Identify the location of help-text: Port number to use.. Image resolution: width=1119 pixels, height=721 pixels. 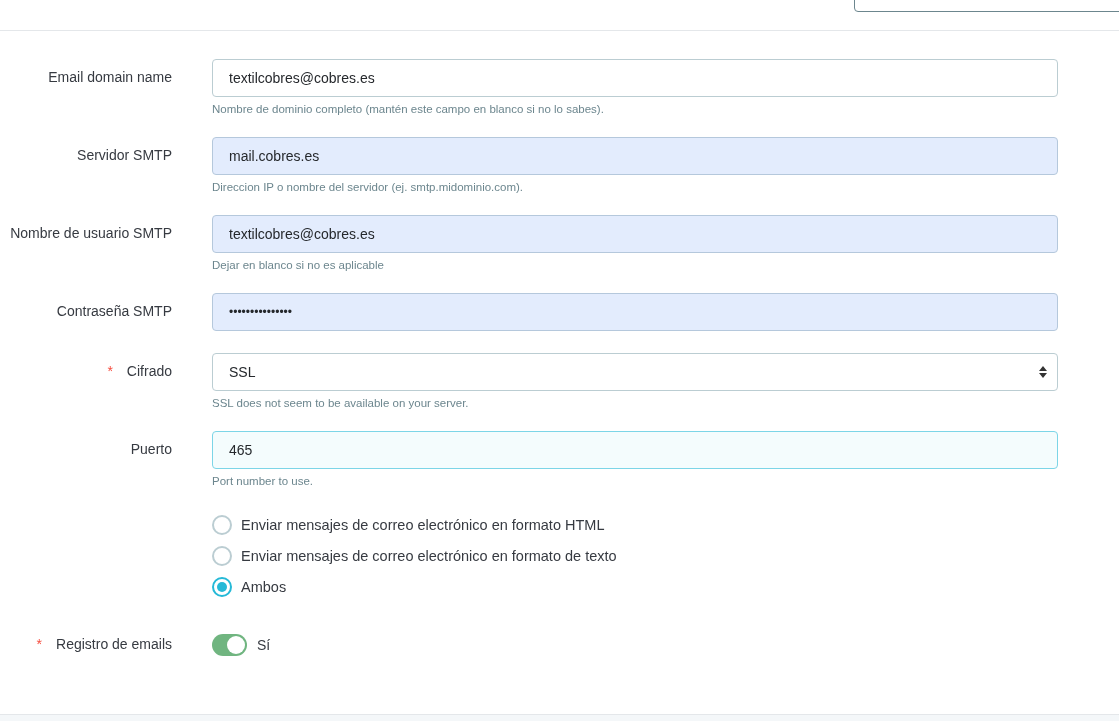
(263, 481).